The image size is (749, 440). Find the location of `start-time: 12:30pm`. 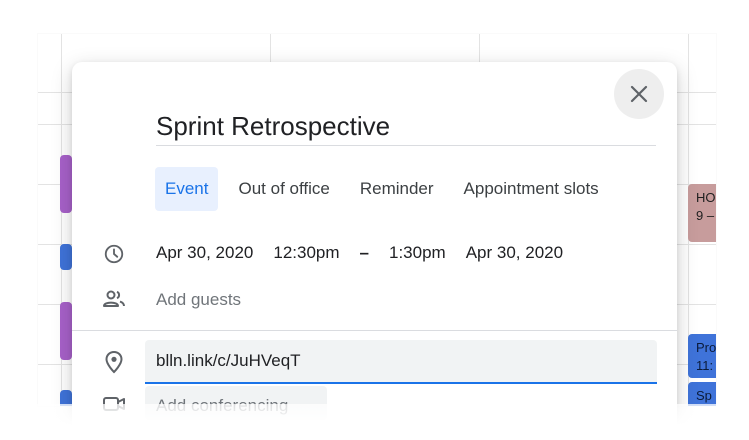

start-time: 12:30pm is located at coordinates (306, 253).